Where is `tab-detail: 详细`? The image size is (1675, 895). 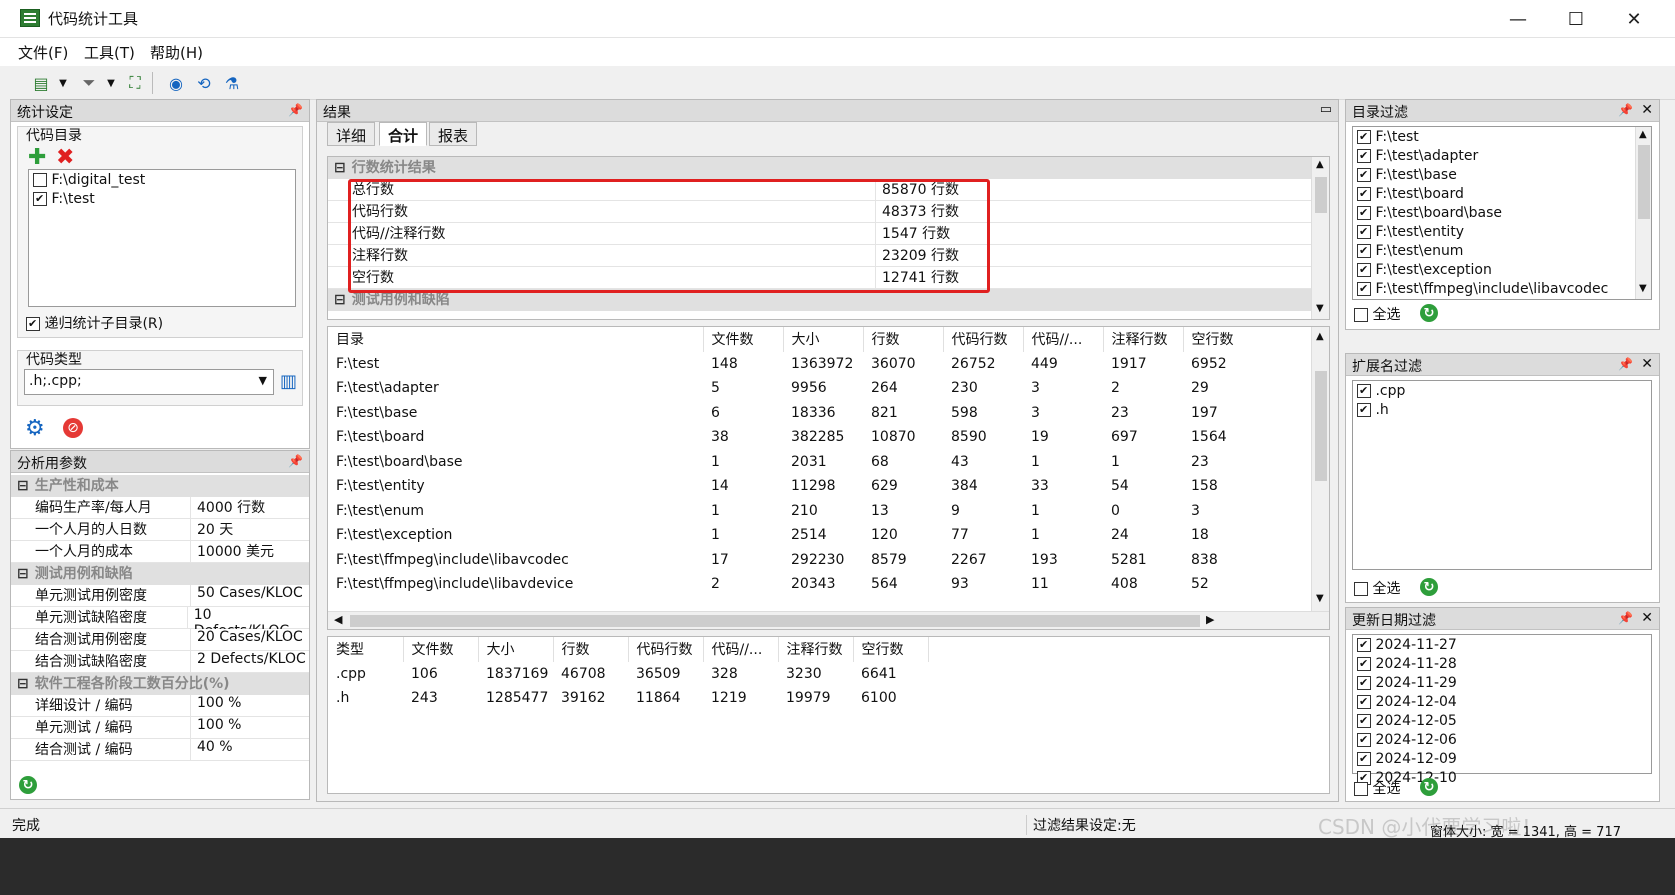 tab-detail: 详细 is located at coordinates (351, 134).